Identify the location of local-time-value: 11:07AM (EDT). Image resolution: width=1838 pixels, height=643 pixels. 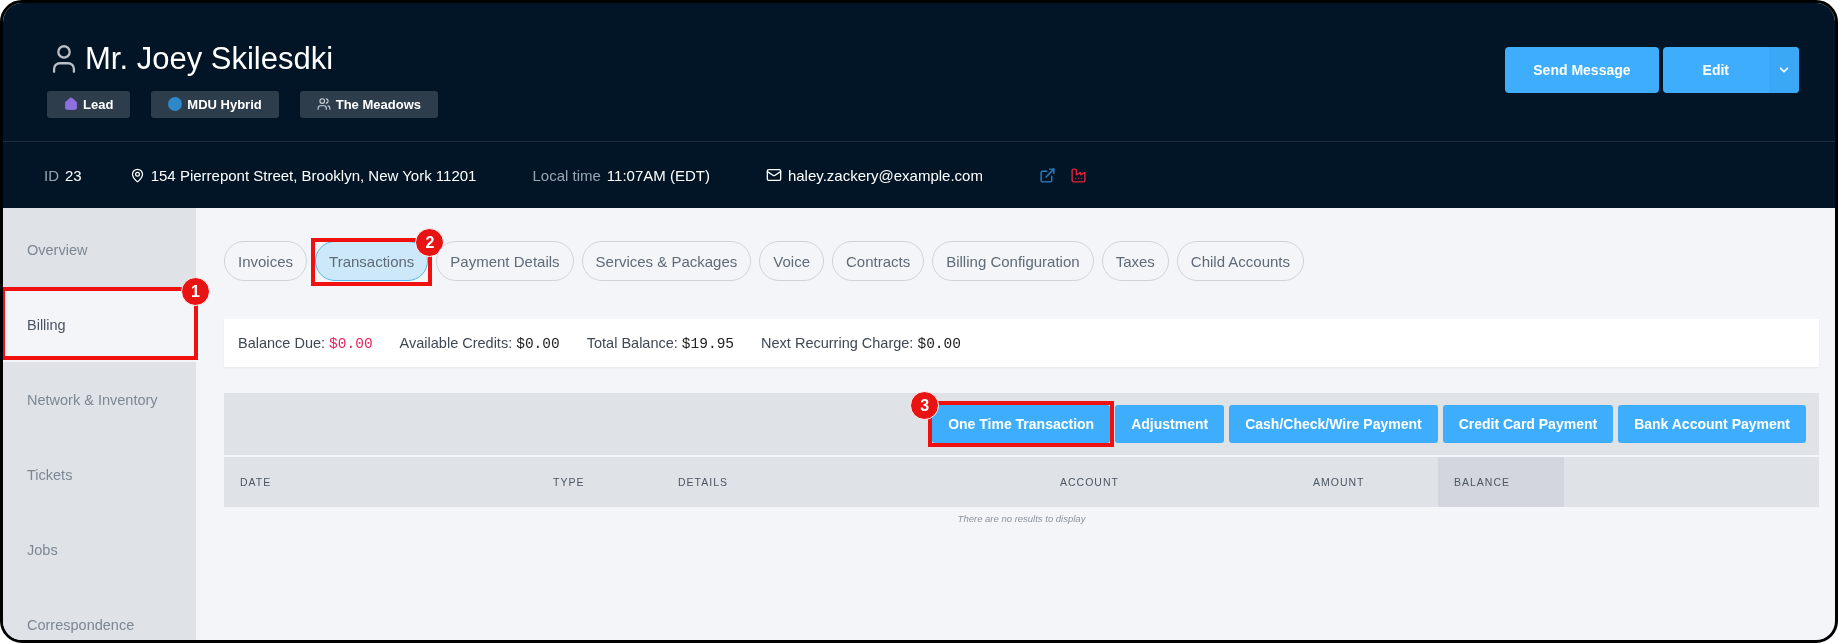
(658, 175).